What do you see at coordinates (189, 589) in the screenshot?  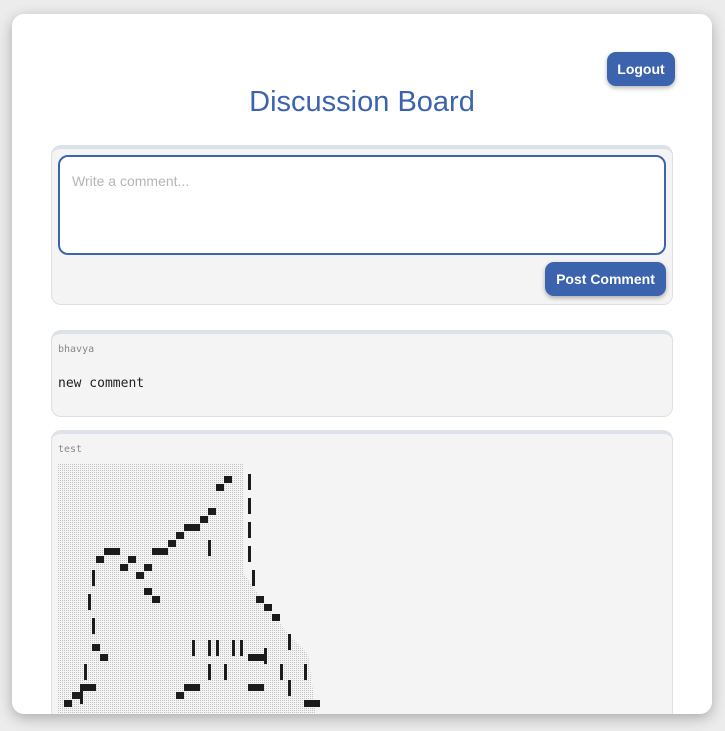 I see `ascii-art-image` at bounding box center [189, 589].